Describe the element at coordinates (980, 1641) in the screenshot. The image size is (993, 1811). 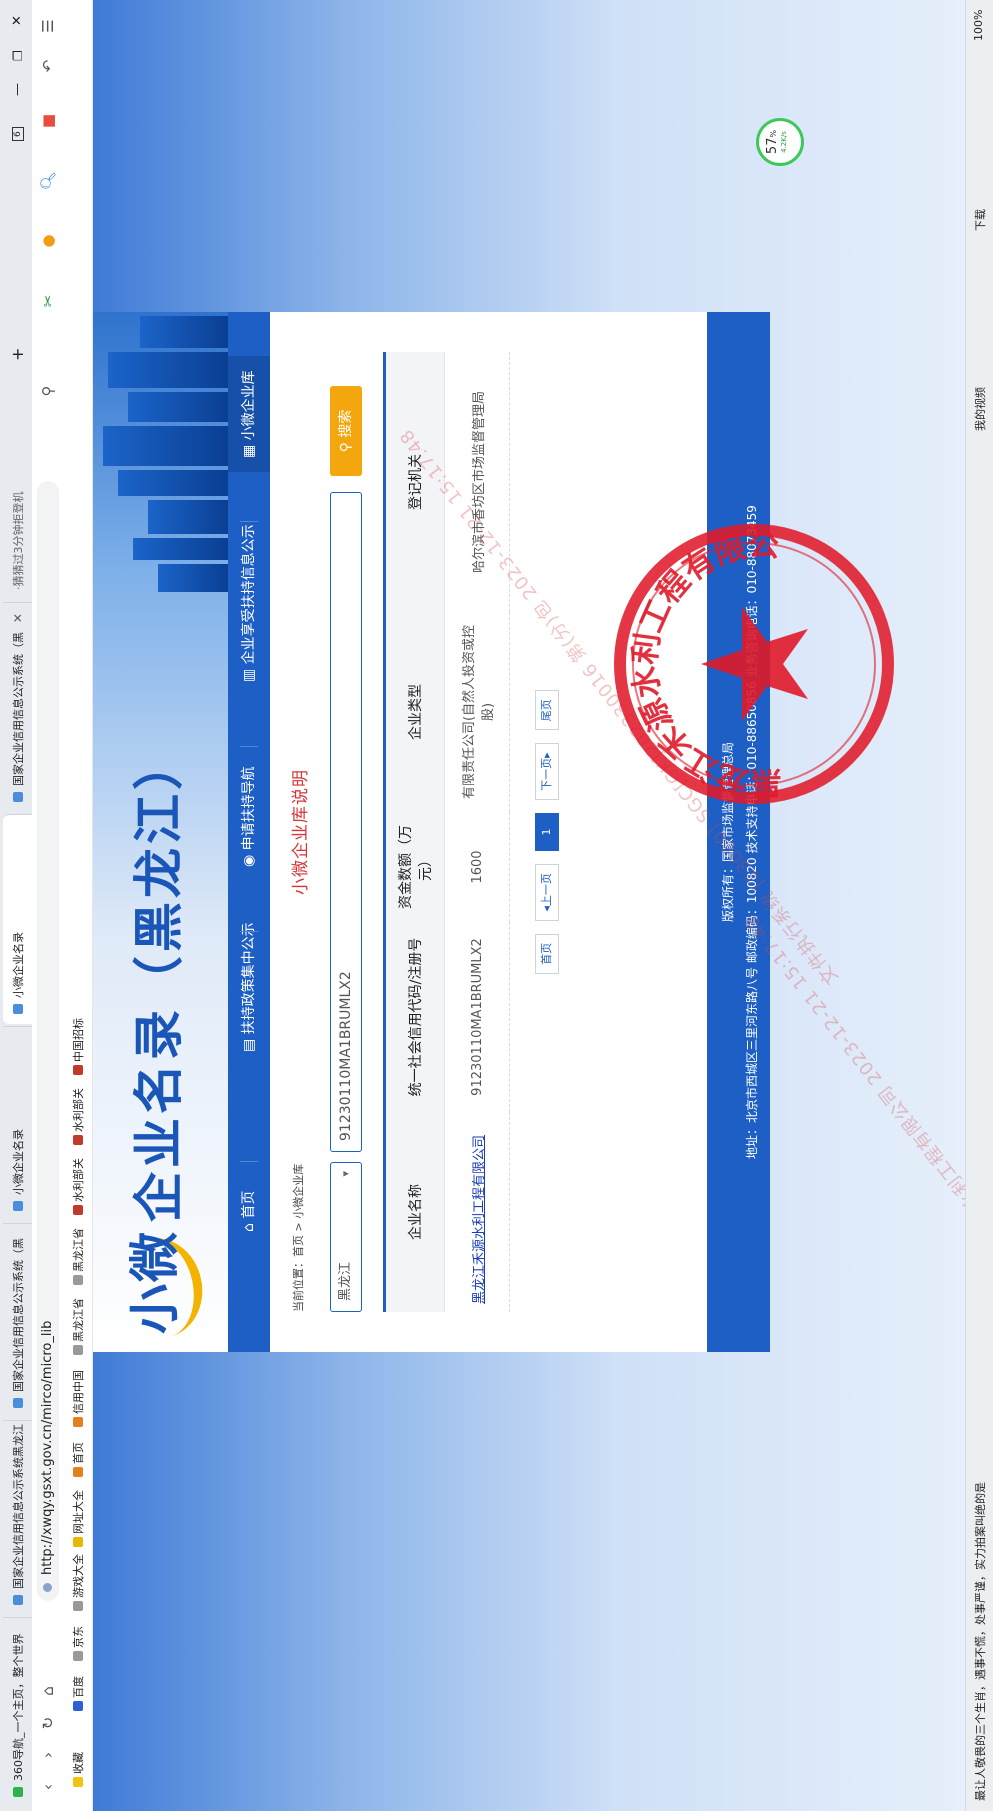
I see `news-ticker: 最让人敬畏的三个生肖，遇事不慌，处事严谨，实力拍案叫绝的是` at that location.